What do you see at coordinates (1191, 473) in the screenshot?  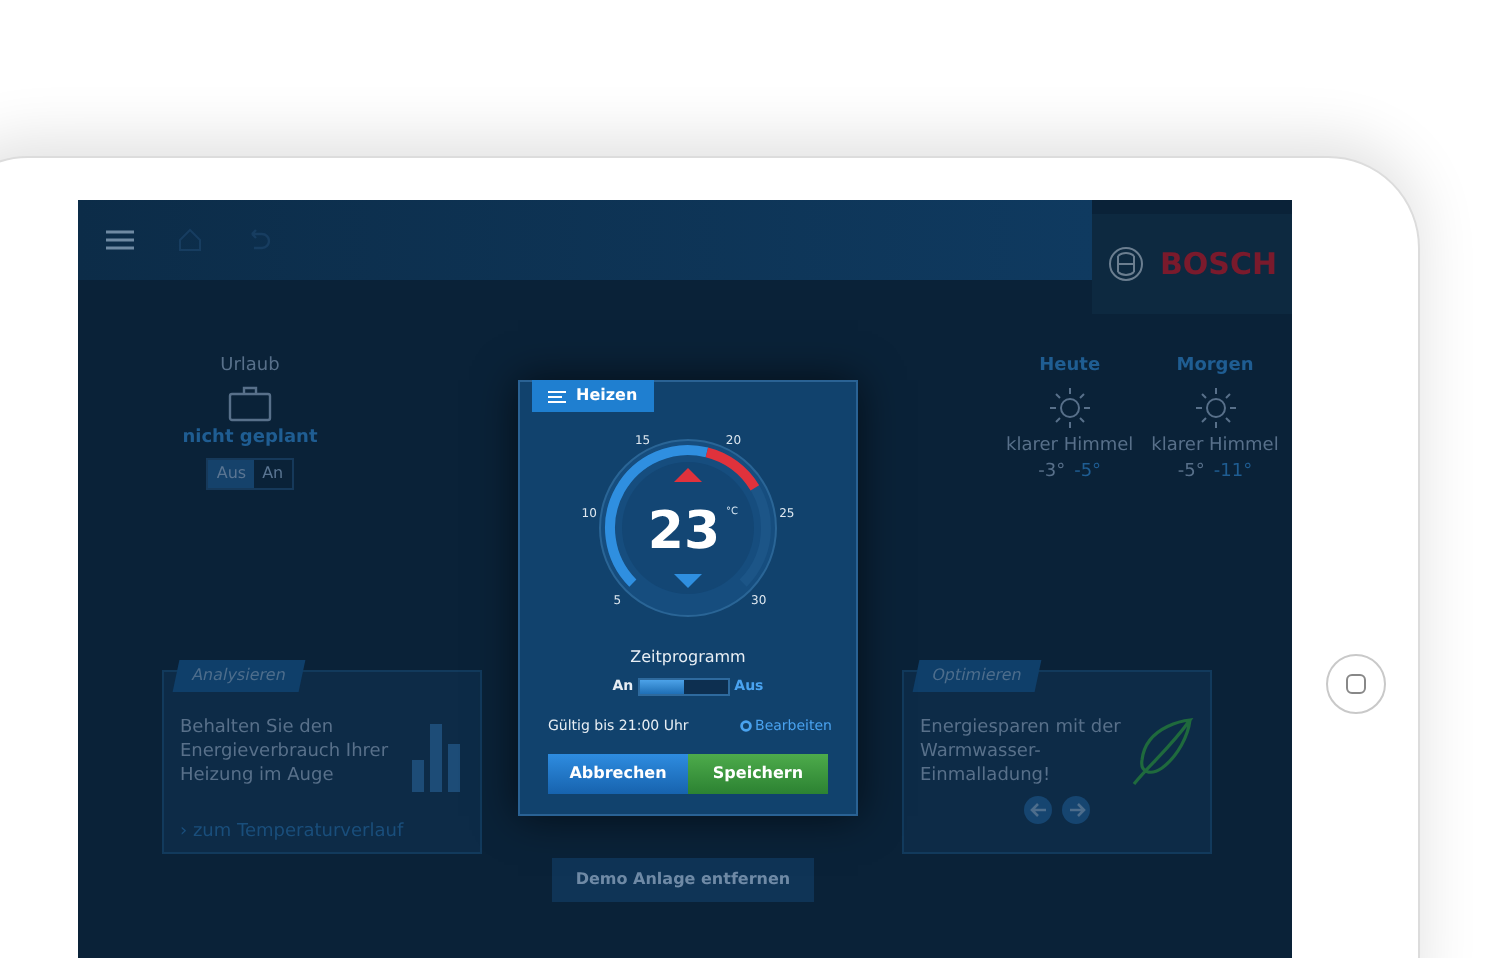 I see `high-temperature: -5°` at bounding box center [1191, 473].